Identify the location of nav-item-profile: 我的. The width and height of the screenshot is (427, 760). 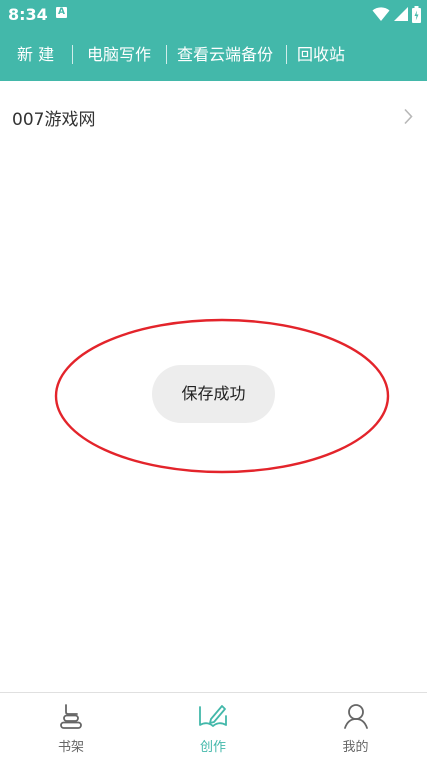
(355, 726).